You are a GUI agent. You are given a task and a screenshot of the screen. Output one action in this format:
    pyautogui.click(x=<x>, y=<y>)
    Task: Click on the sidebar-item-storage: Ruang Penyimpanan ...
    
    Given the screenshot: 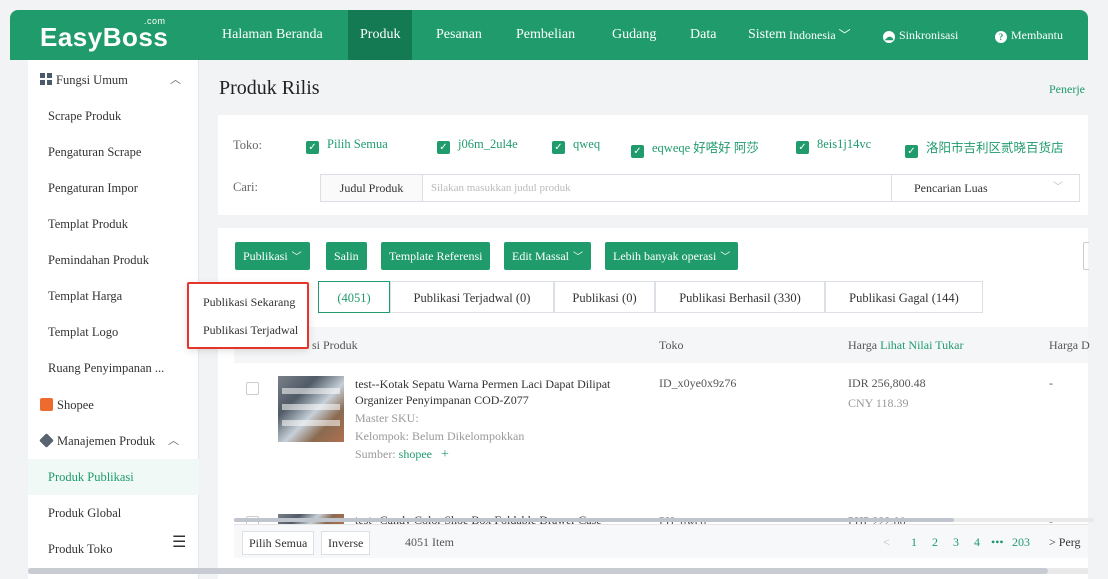 What is the action you would take?
    pyautogui.click(x=113, y=368)
    